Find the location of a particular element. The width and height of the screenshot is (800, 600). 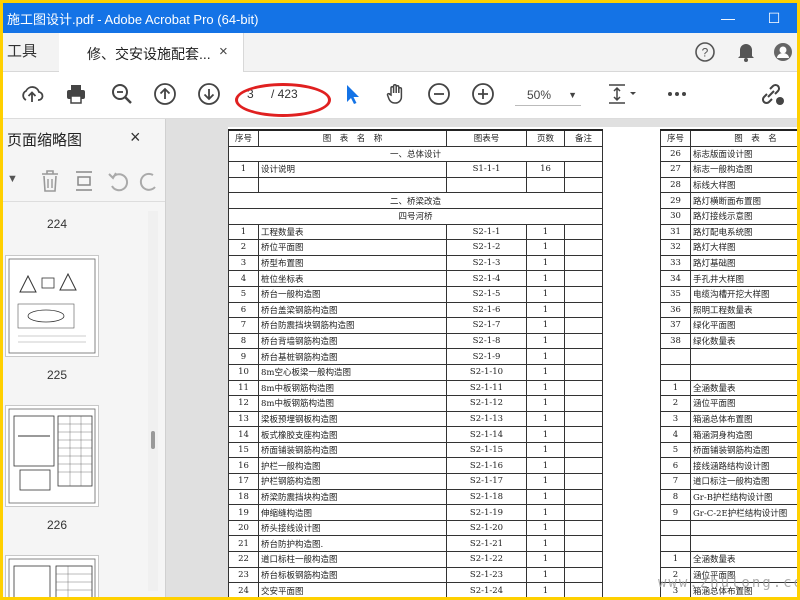

table-row: 二、桥梁改造 is located at coordinates (415, 200).